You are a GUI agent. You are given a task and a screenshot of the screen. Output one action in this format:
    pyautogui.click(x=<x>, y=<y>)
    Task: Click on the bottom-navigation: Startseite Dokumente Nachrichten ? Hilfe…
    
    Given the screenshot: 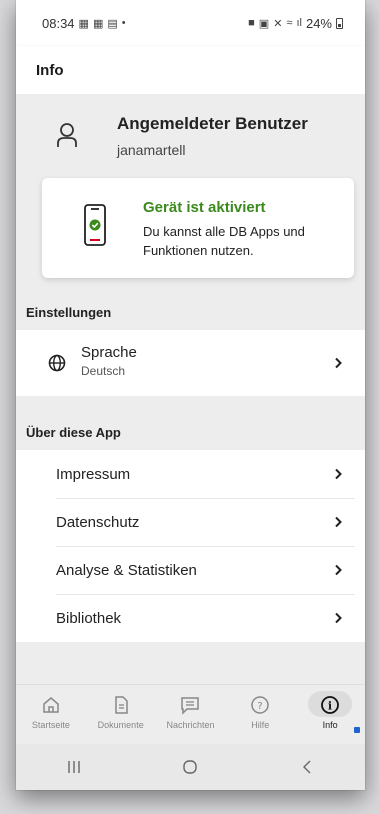 What is the action you would take?
    pyautogui.click(x=190, y=714)
    